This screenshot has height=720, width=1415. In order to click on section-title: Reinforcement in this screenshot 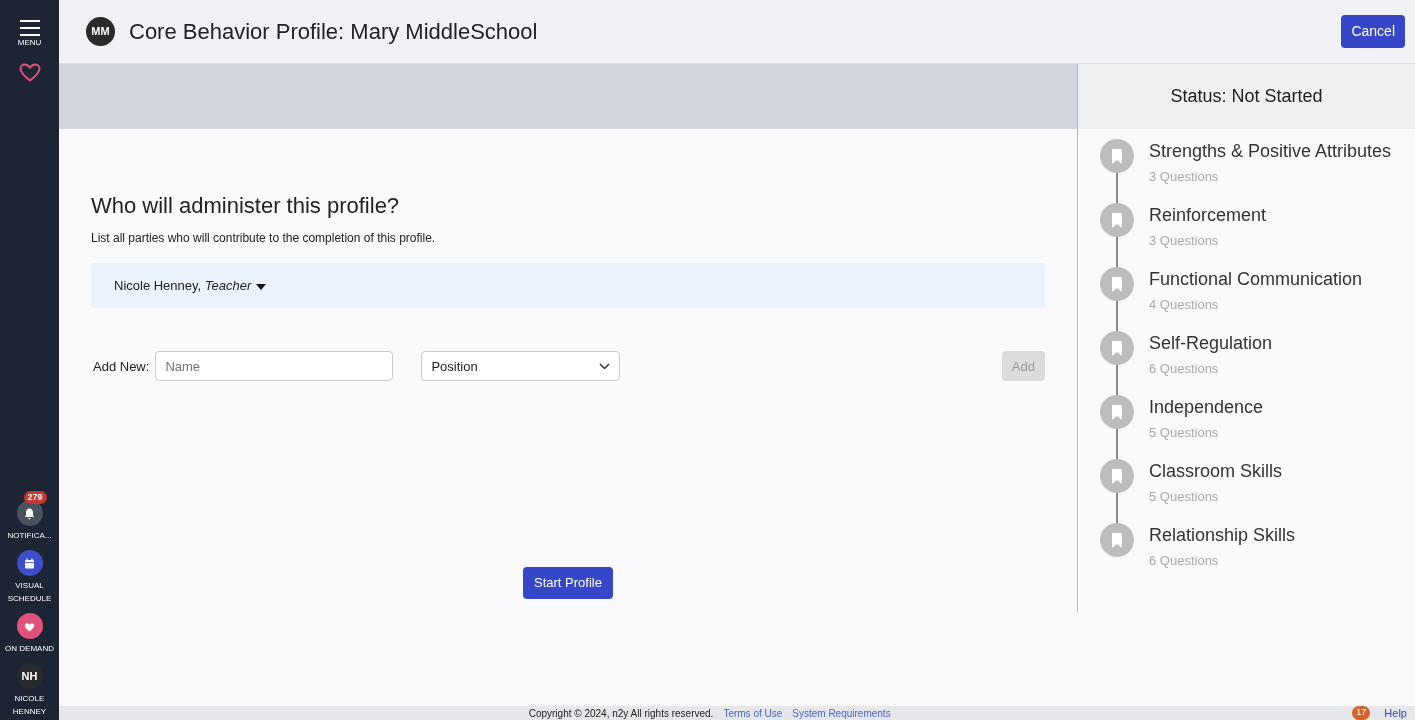, I will do `click(1208, 215)`.